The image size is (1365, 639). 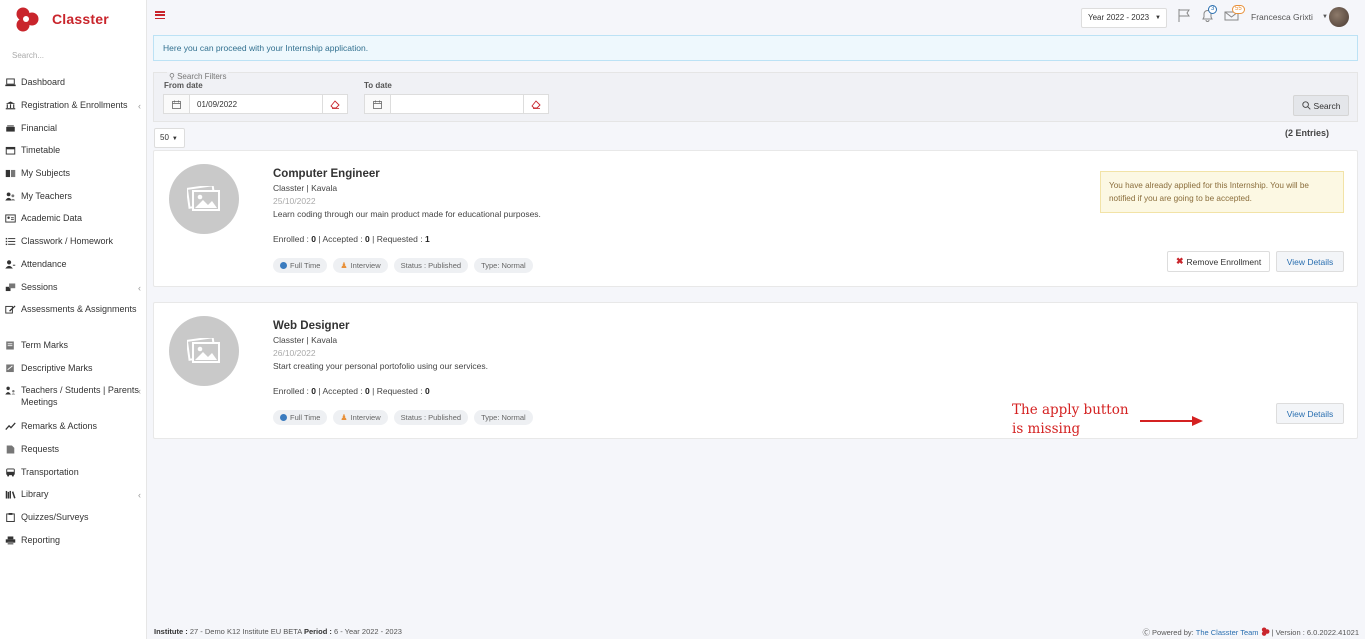 I want to click on filters-legend-text: Search Filters, so click(x=202, y=76).